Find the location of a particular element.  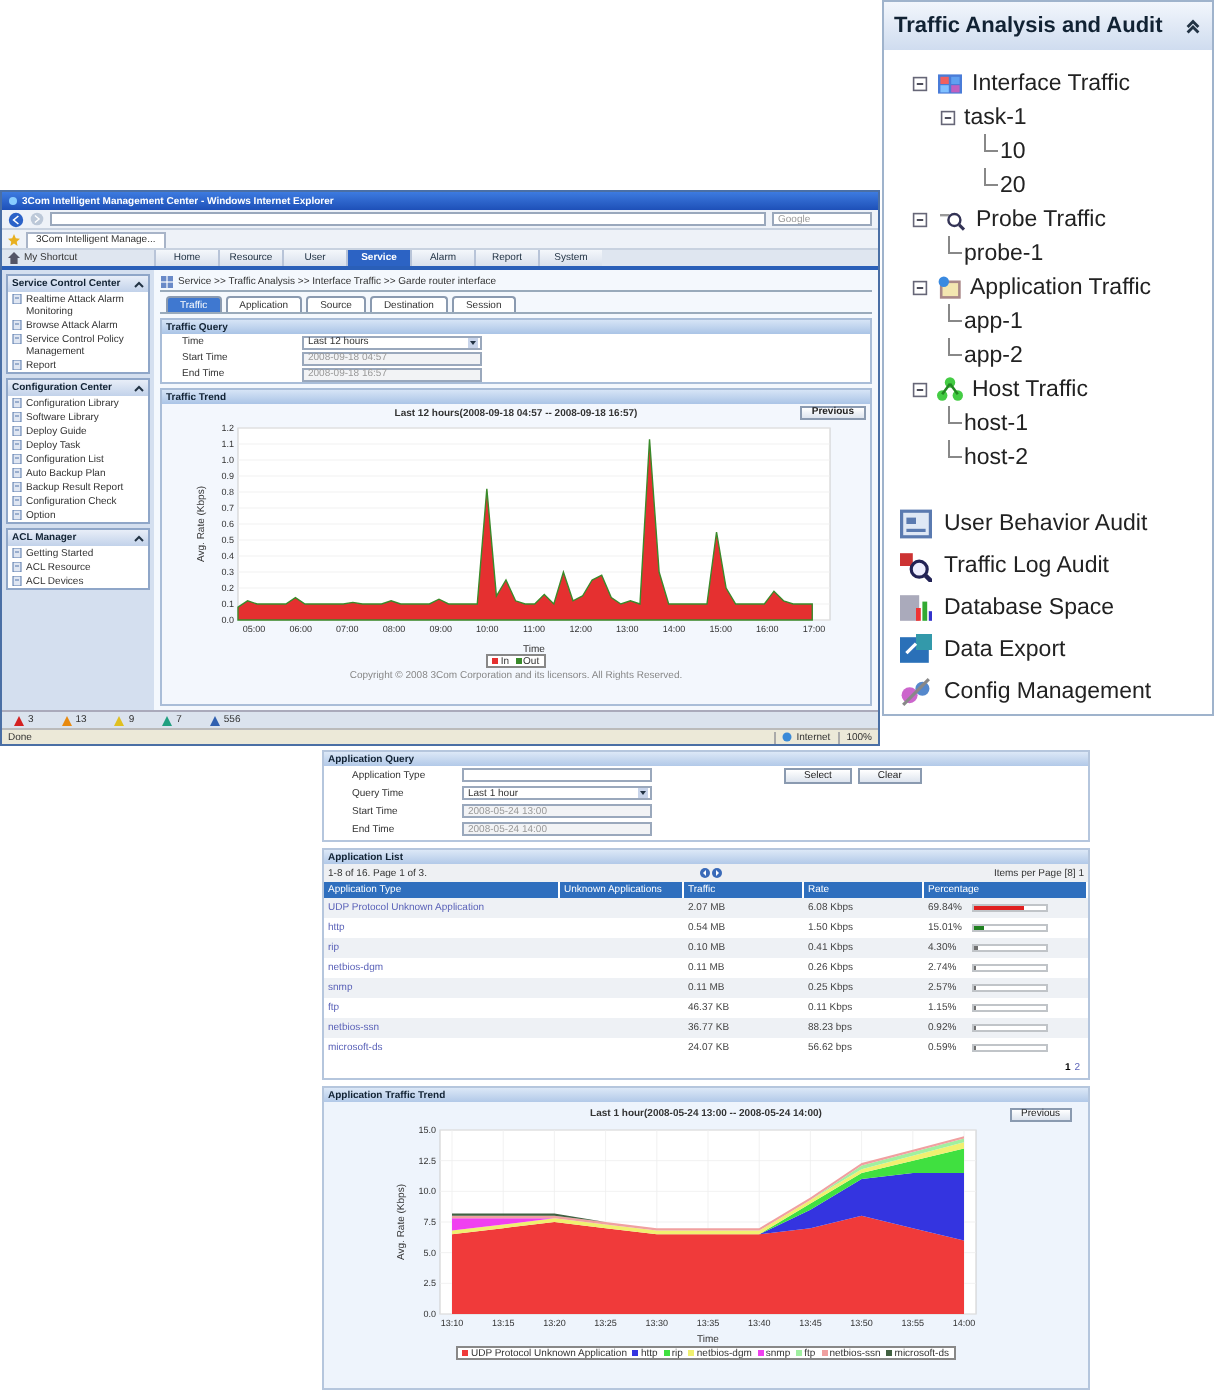

panel-title: Traffic Analysis and Audit is located at coordinates (1028, 26).